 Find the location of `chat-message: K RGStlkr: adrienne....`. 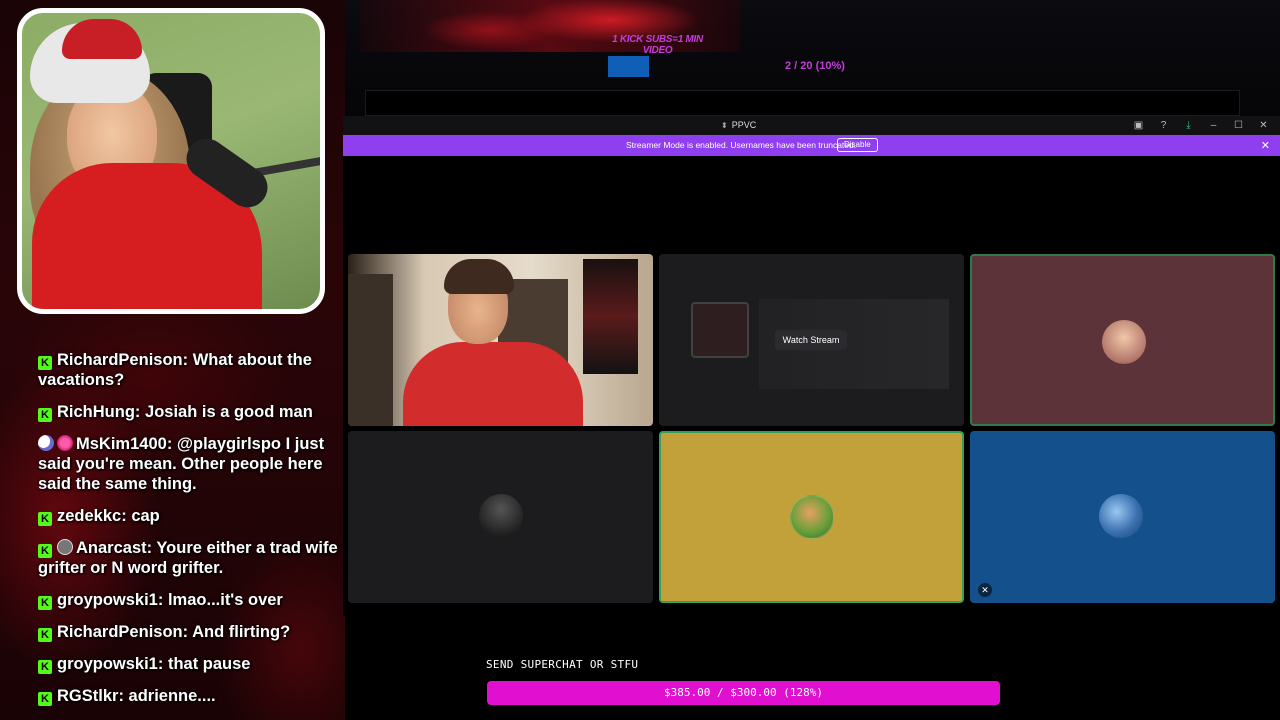

chat-message: K RGStlkr: adrienne.... is located at coordinates (188, 696).